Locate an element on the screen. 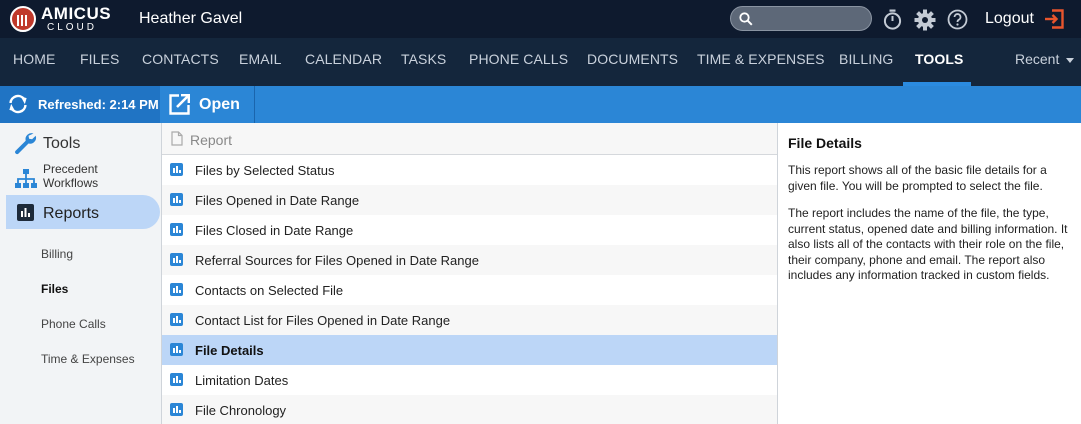  report-row: File Chronology is located at coordinates (469, 409).